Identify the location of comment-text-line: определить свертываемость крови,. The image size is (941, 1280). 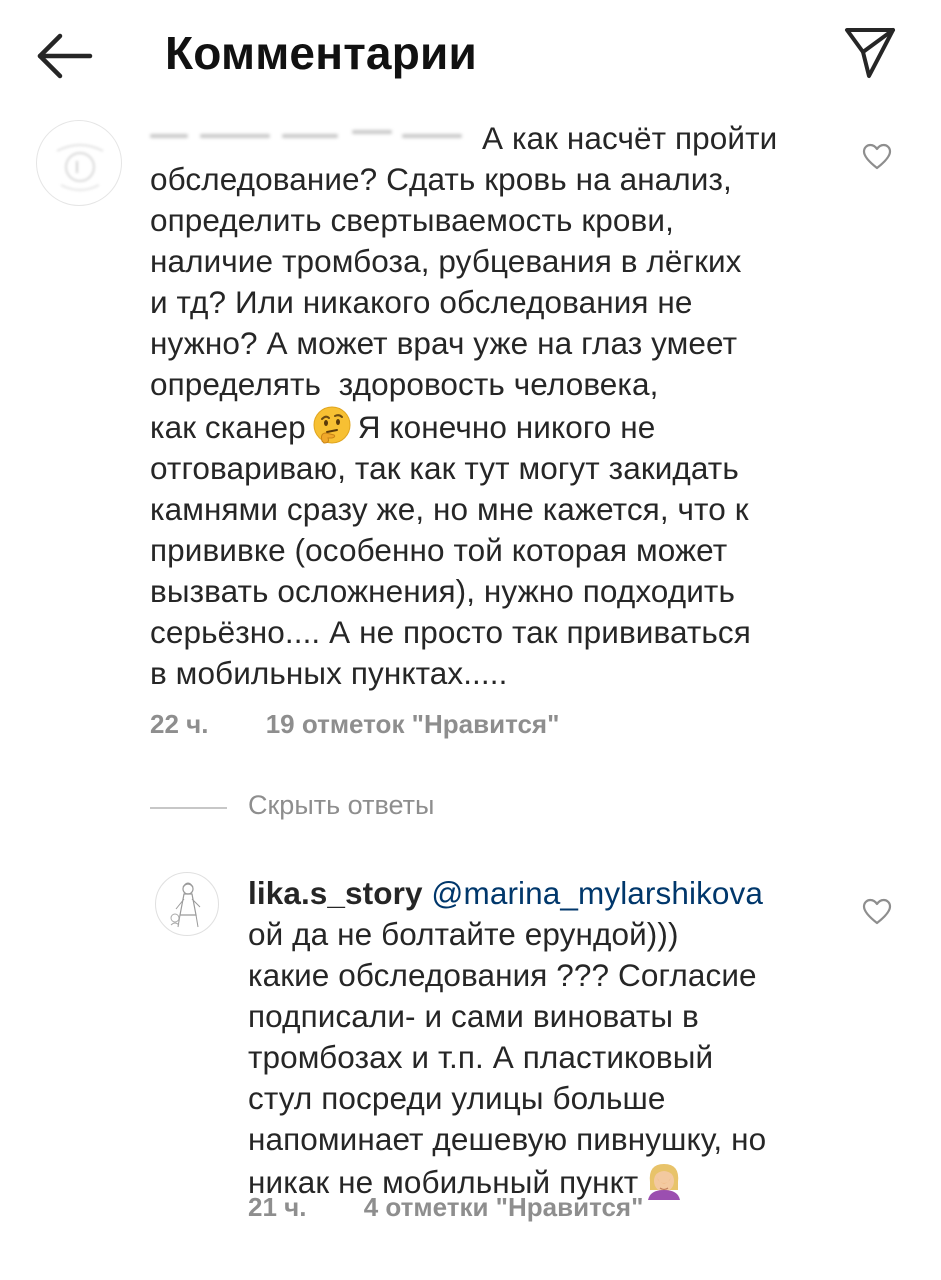
(412, 220).